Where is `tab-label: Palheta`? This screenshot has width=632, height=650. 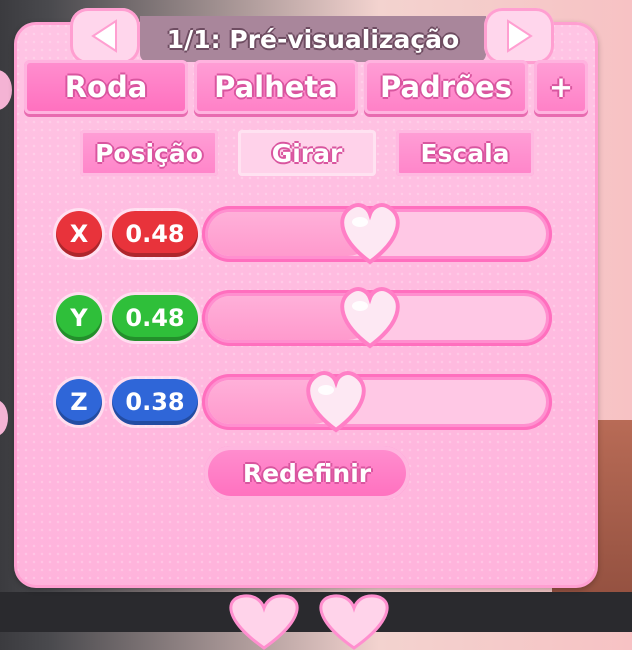 tab-label: Palheta is located at coordinates (276, 87).